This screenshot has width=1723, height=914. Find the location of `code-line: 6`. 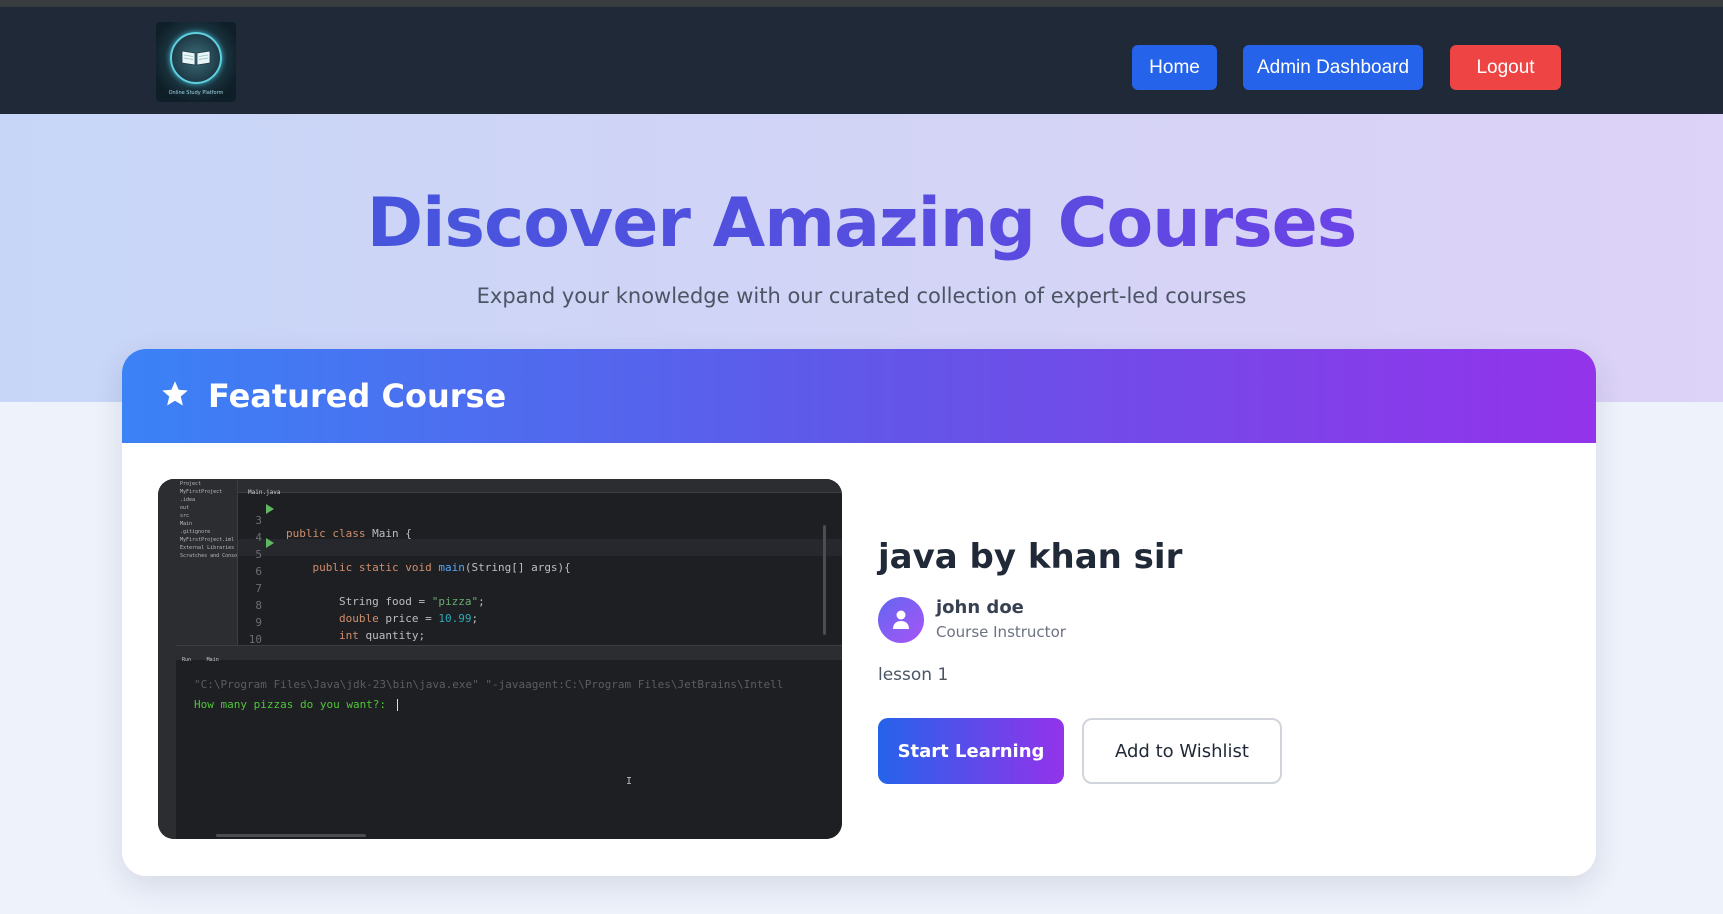

code-line: 6 is located at coordinates (258, 571).